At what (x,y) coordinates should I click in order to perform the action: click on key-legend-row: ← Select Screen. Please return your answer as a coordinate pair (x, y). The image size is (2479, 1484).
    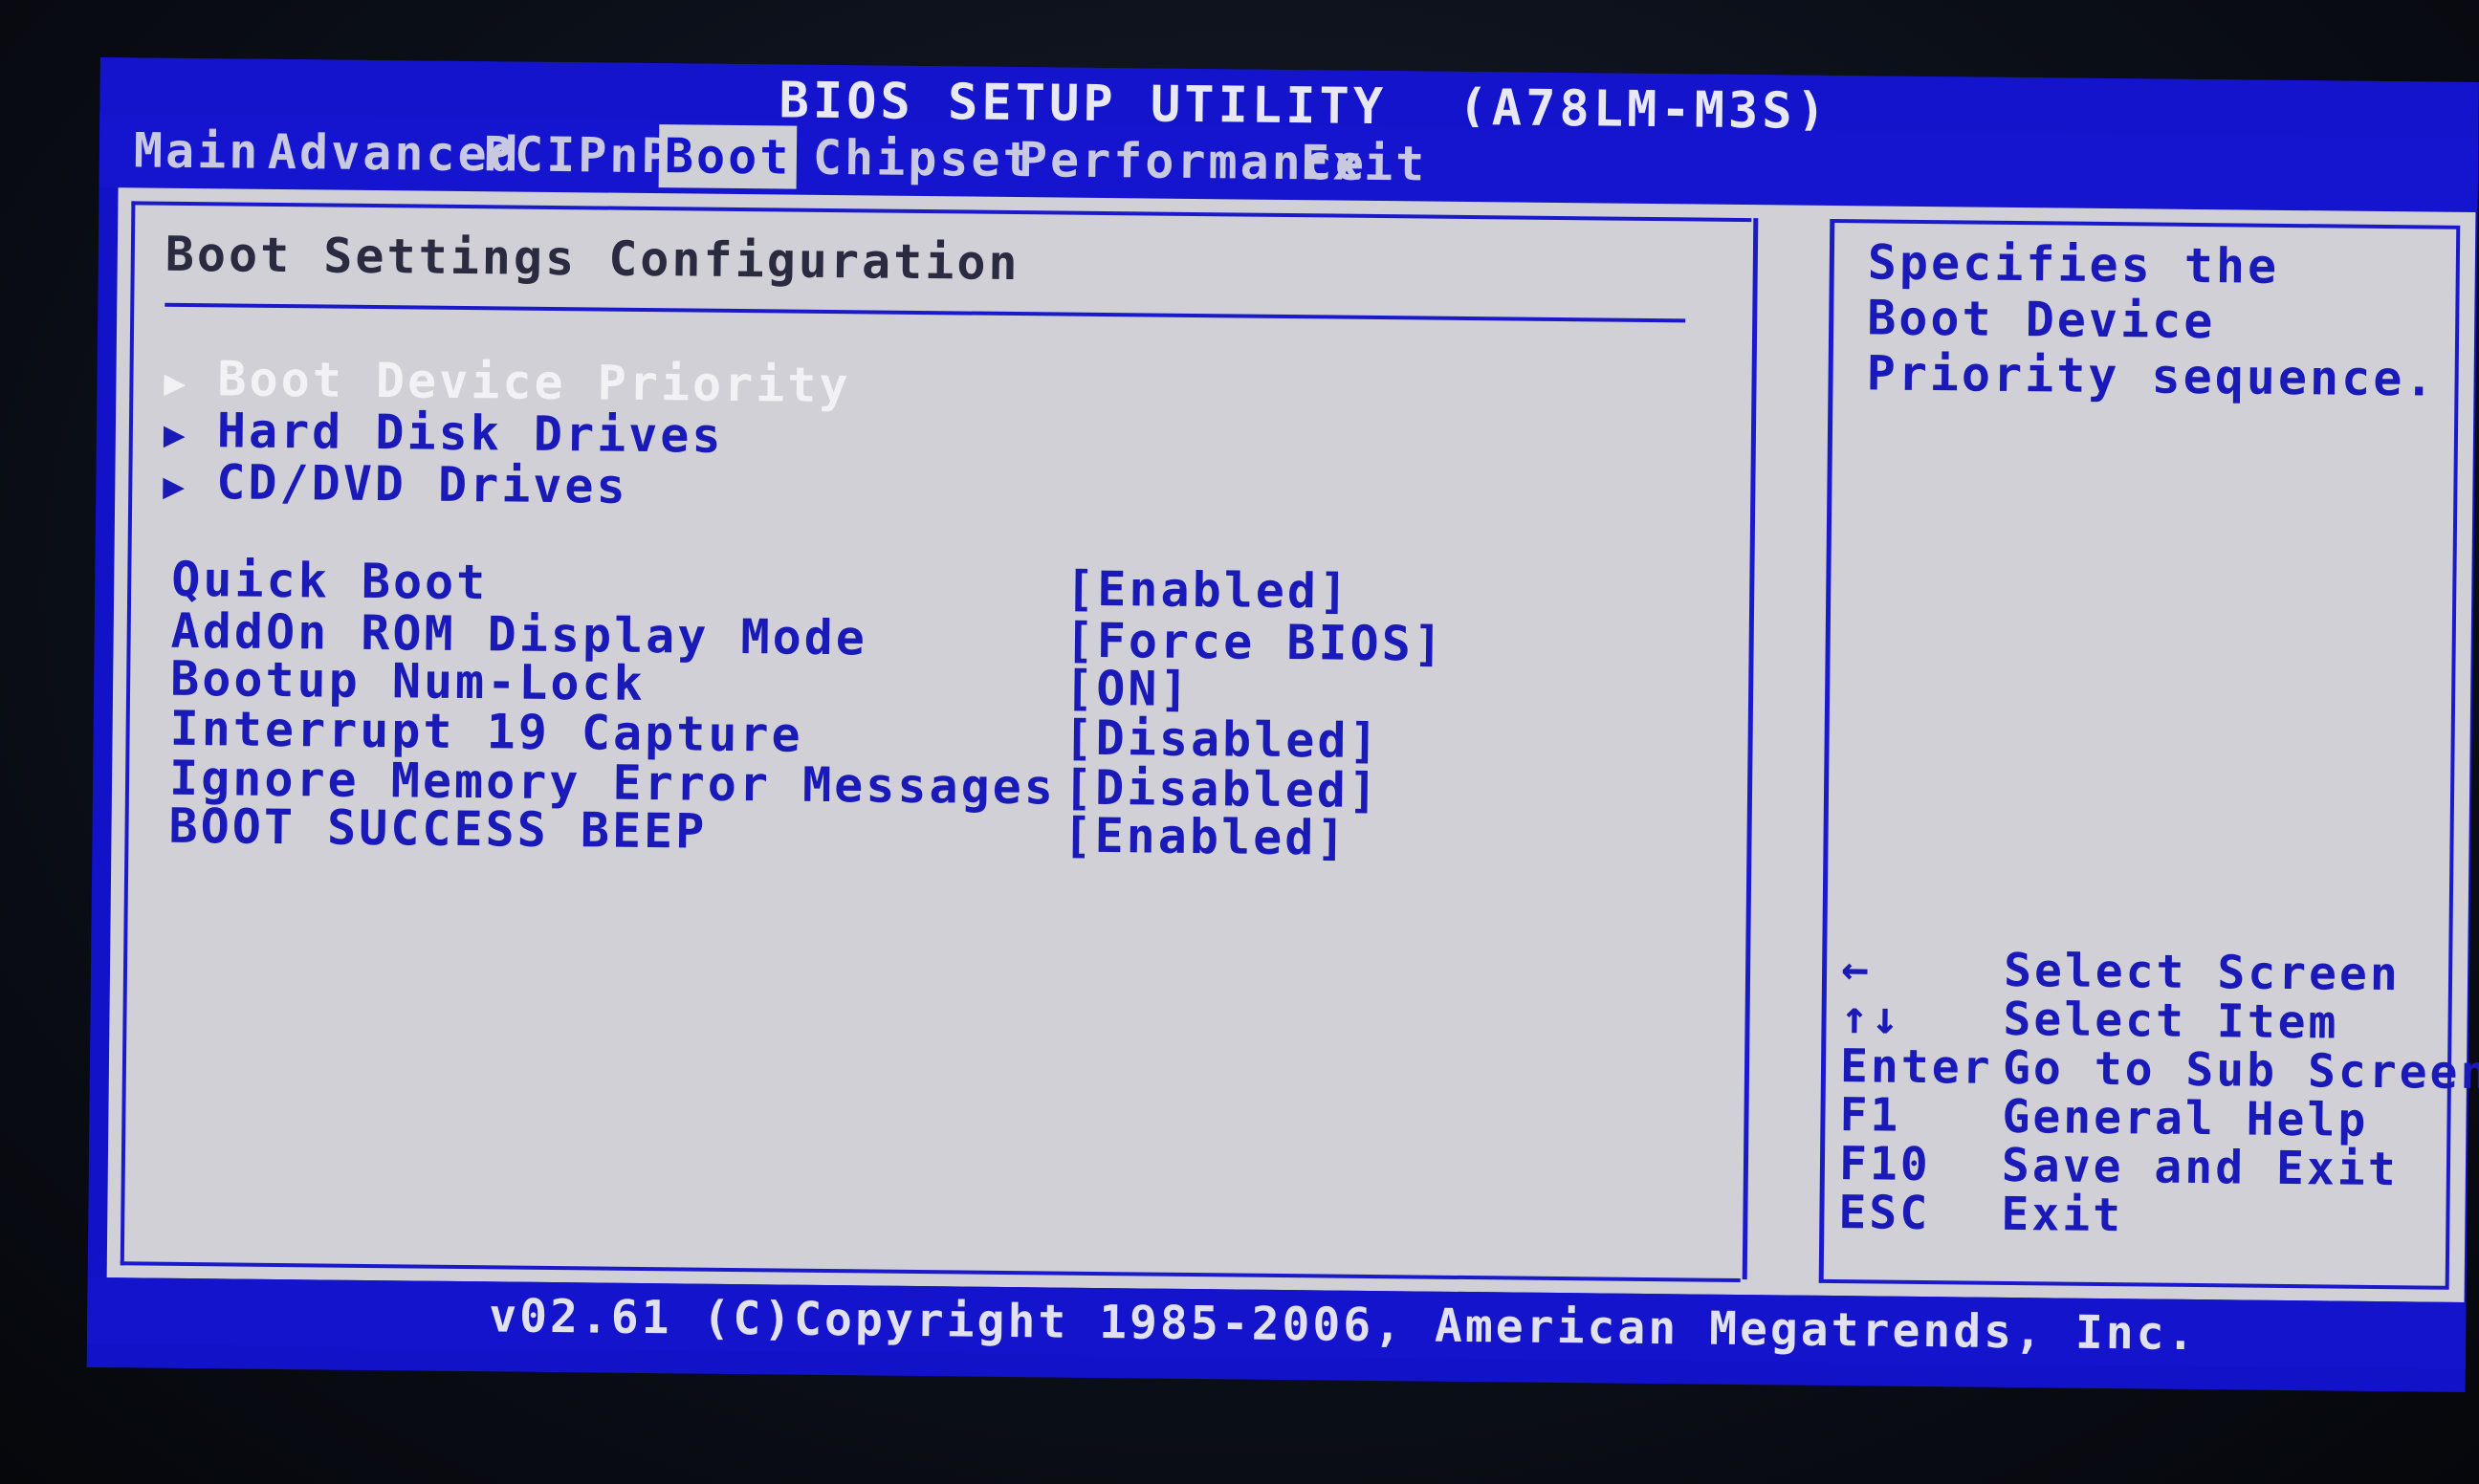
    Looking at the image, I should click on (2121, 972).